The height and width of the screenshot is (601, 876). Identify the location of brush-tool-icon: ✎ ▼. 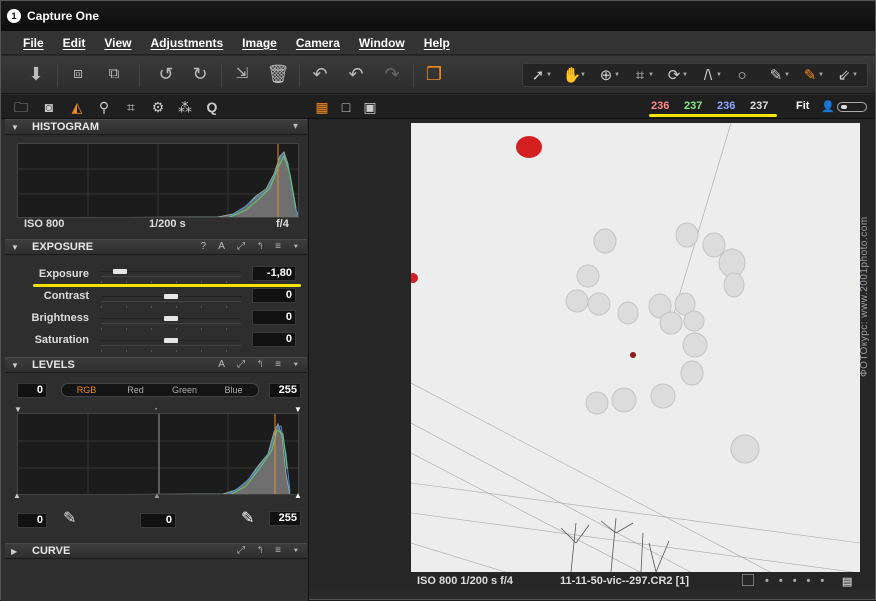
(777, 76).